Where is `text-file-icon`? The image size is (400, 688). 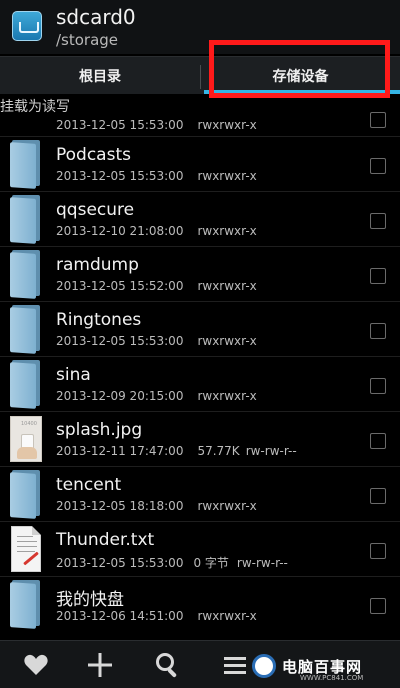
text-file-icon is located at coordinates (26, 549).